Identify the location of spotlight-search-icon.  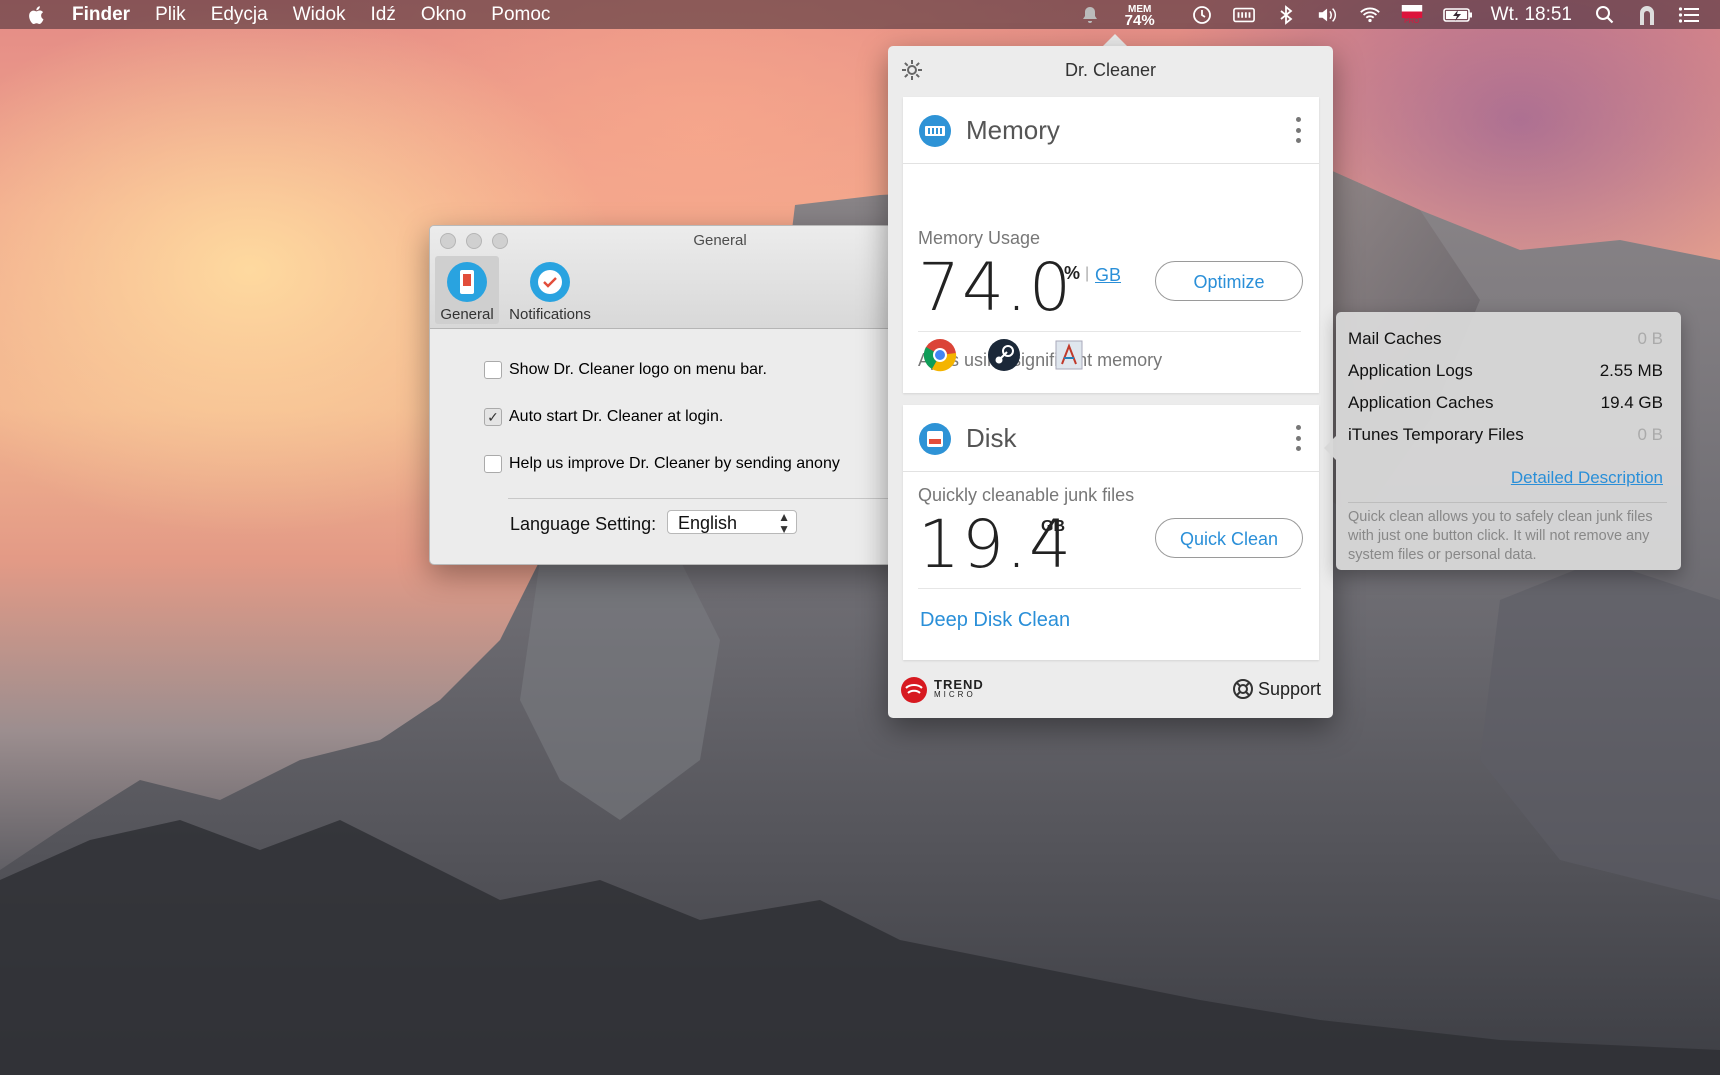
(1605, 15).